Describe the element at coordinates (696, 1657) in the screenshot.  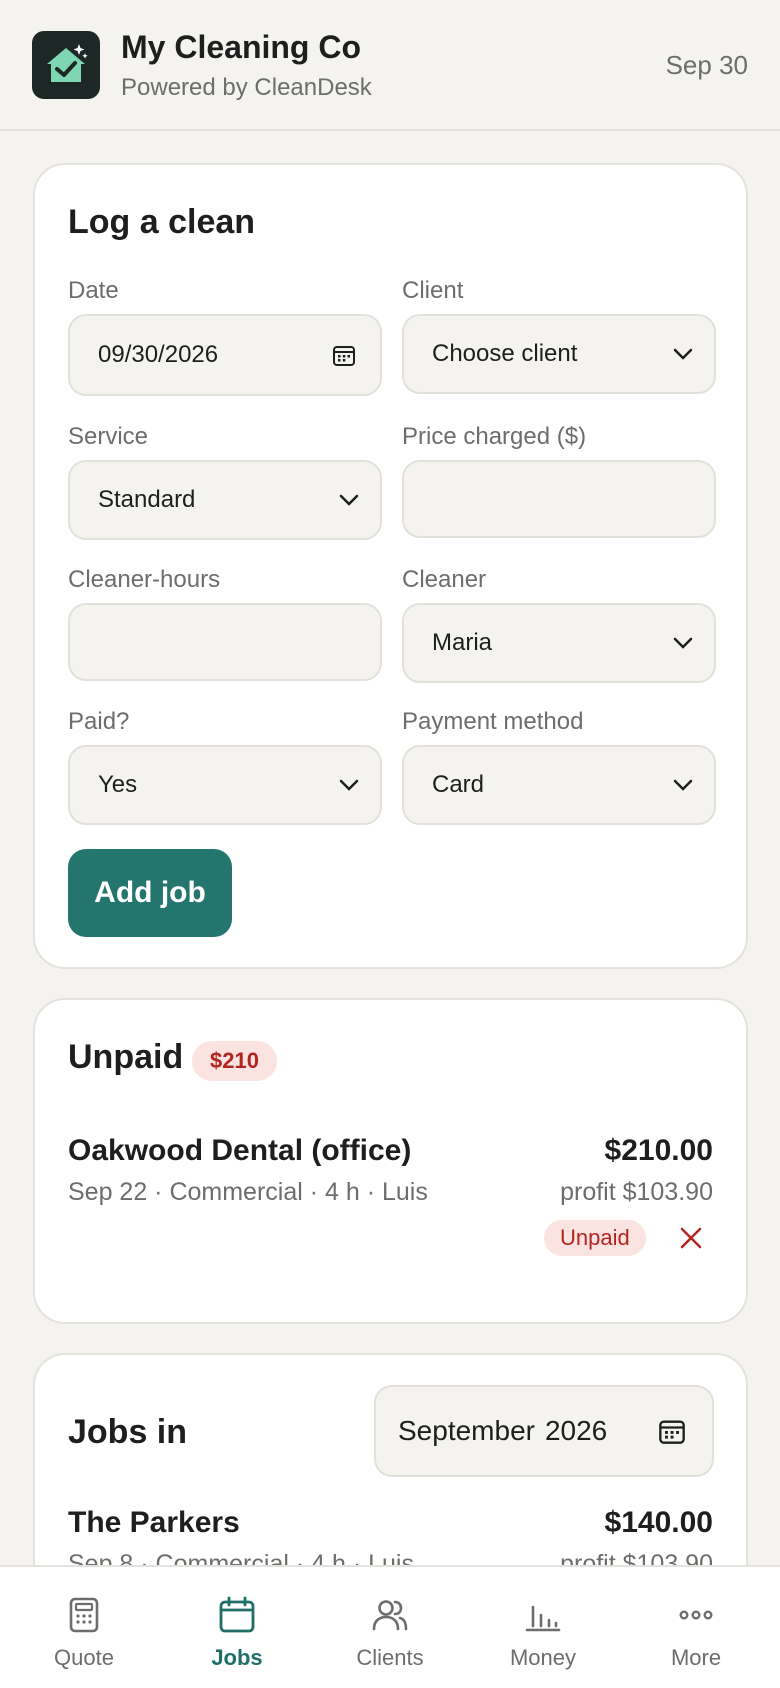
I see `nav-label: More` at that location.